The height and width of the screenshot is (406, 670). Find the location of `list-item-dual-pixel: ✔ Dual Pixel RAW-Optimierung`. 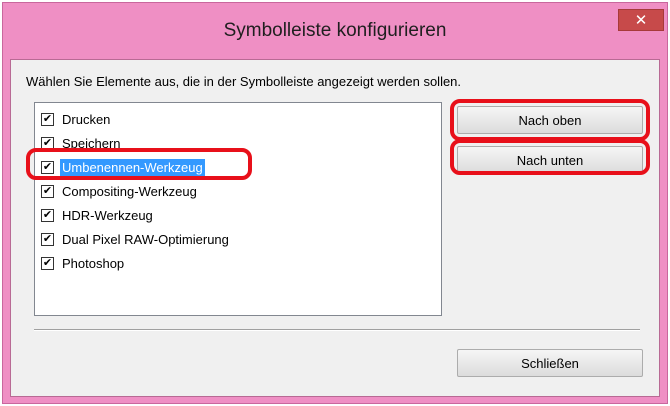

list-item-dual-pixel: ✔ Dual Pixel RAW-Optimierung is located at coordinates (185, 239).